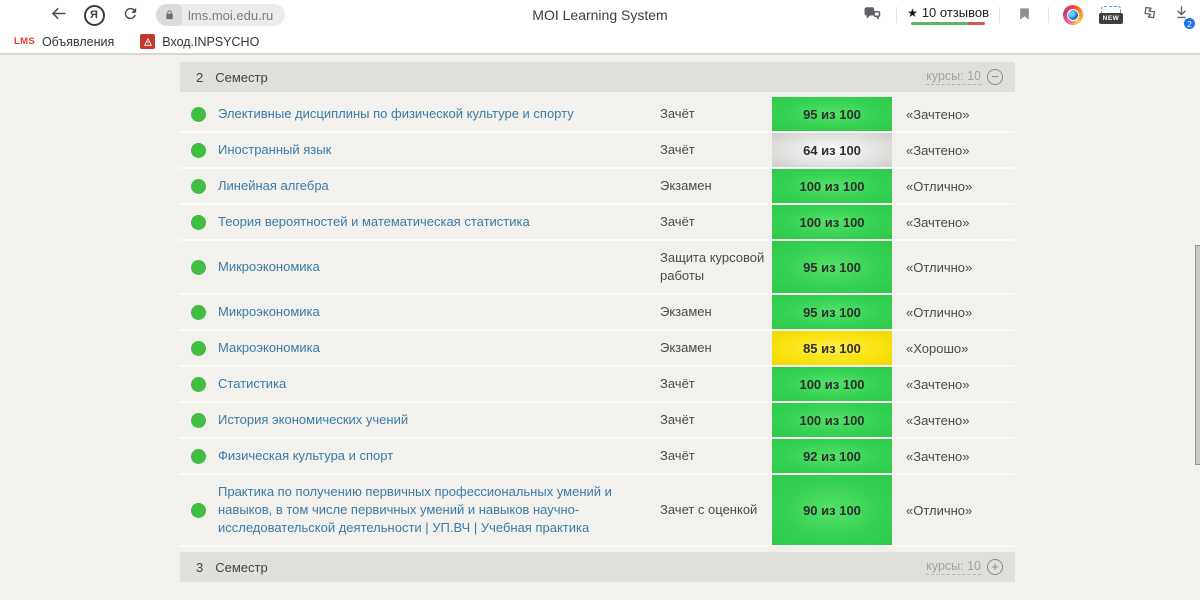 Image resolution: width=1200 pixels, height=600 pixels. What do you see at coordinates (269, 348) in the screenshot?
I see `course-link: Макроэкономика` at bounding box center [269, 348].